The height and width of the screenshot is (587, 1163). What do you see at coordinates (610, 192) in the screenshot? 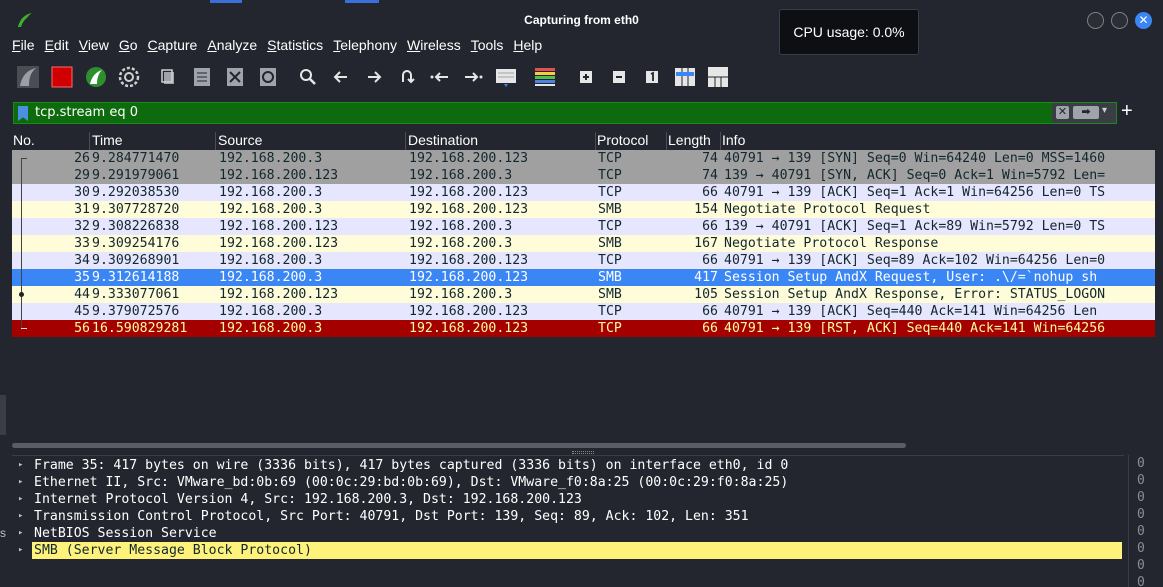
I see `packet-cell-proto: TCP` at bounding box center [610, 192].